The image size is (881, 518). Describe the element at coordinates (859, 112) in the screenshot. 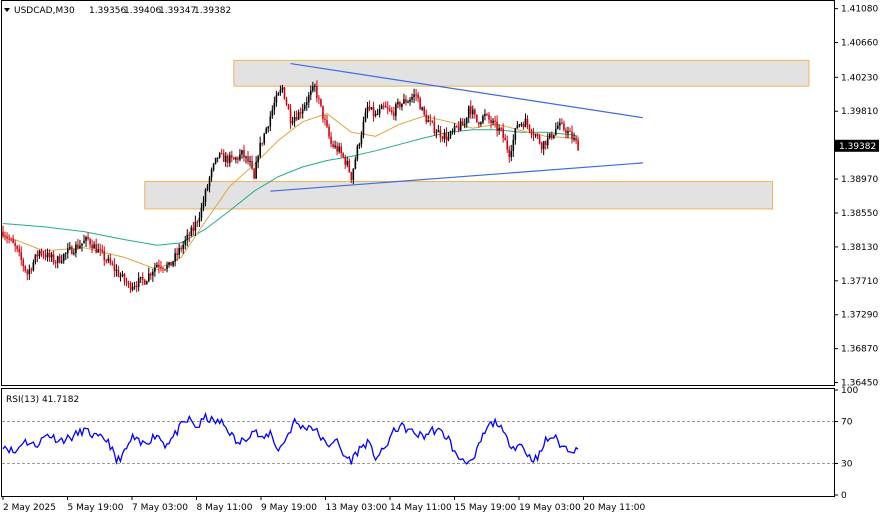

I see `y-tick-label: 1.39810` at that location.